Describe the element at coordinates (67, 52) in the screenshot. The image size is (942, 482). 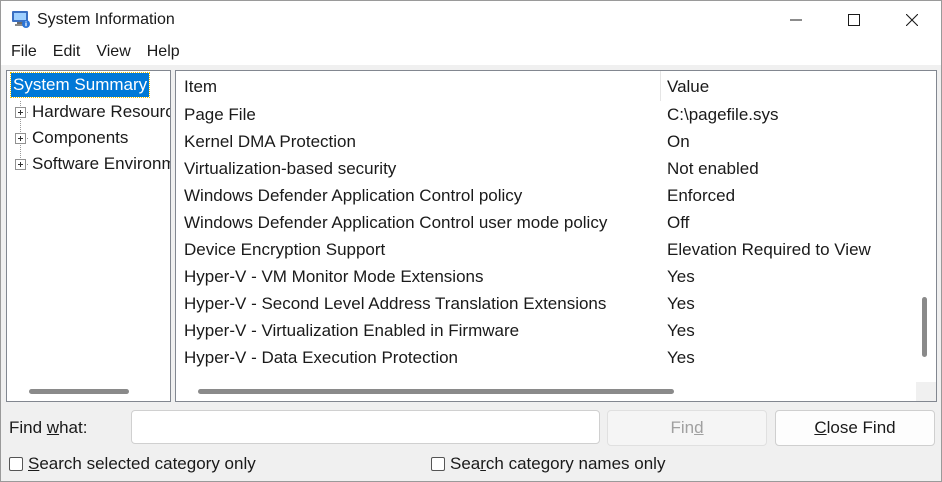
I see `menu-edit: Edit` at that location.